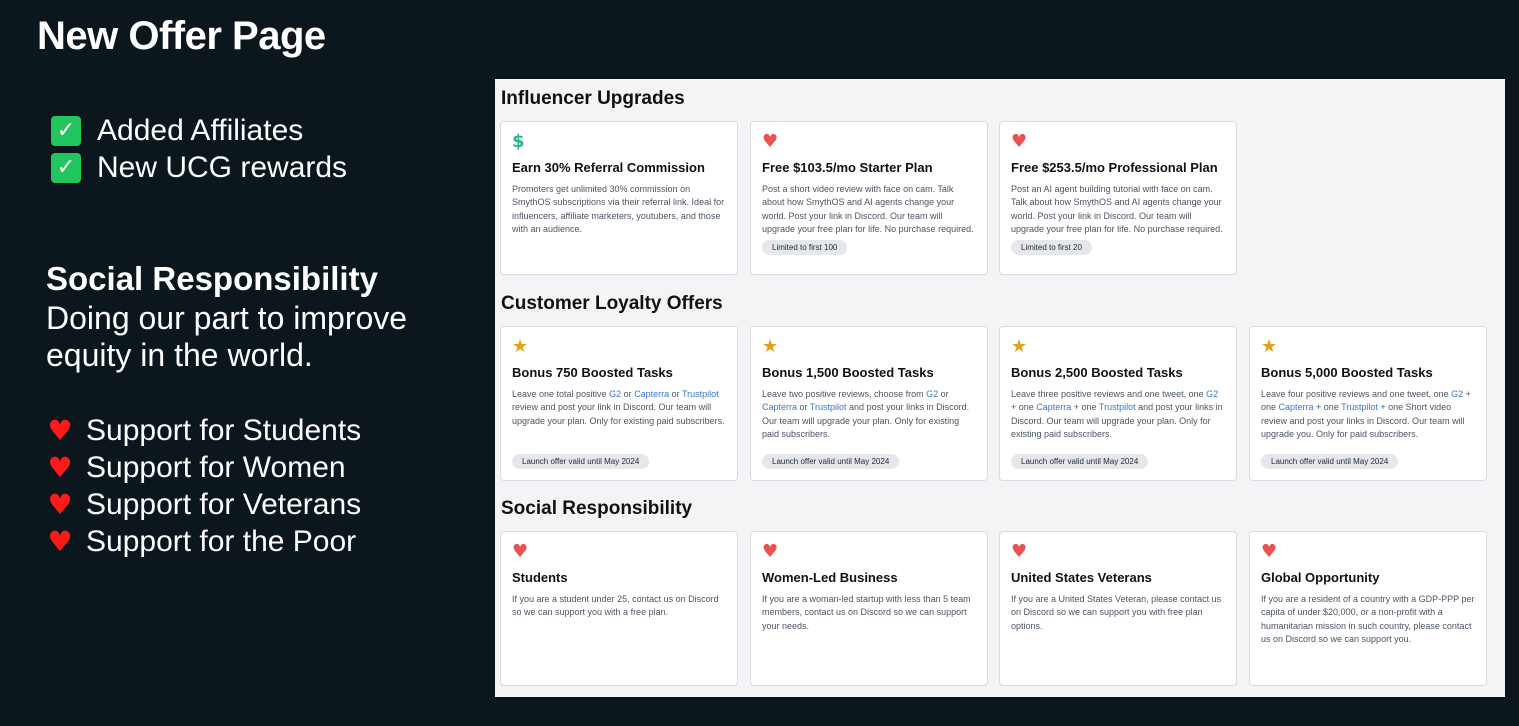 The height and width of the screenshot is (726, 1519). I want to click on section-title-influencer: Influencer Upgrades, so click(593, 98).